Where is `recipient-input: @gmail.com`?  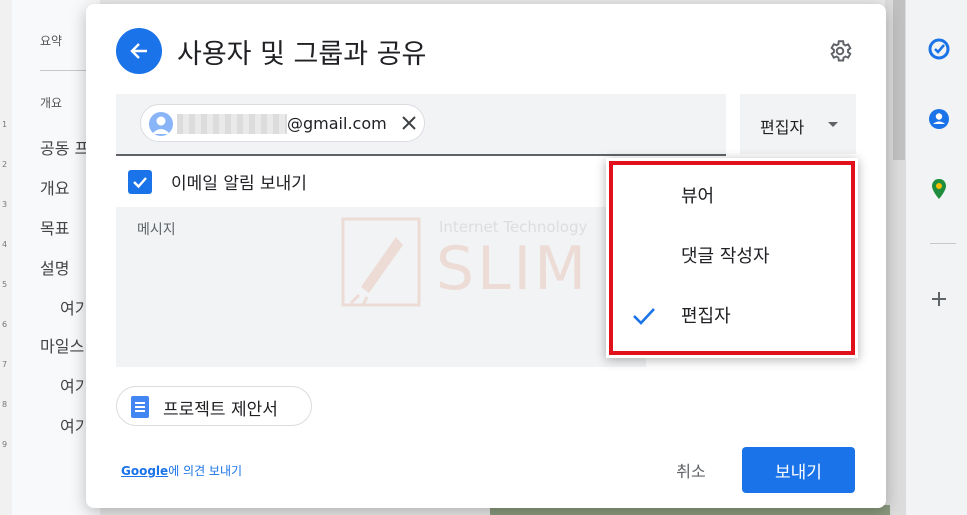 recipient-input: @gmail.com is located at coordinates (421, 125).